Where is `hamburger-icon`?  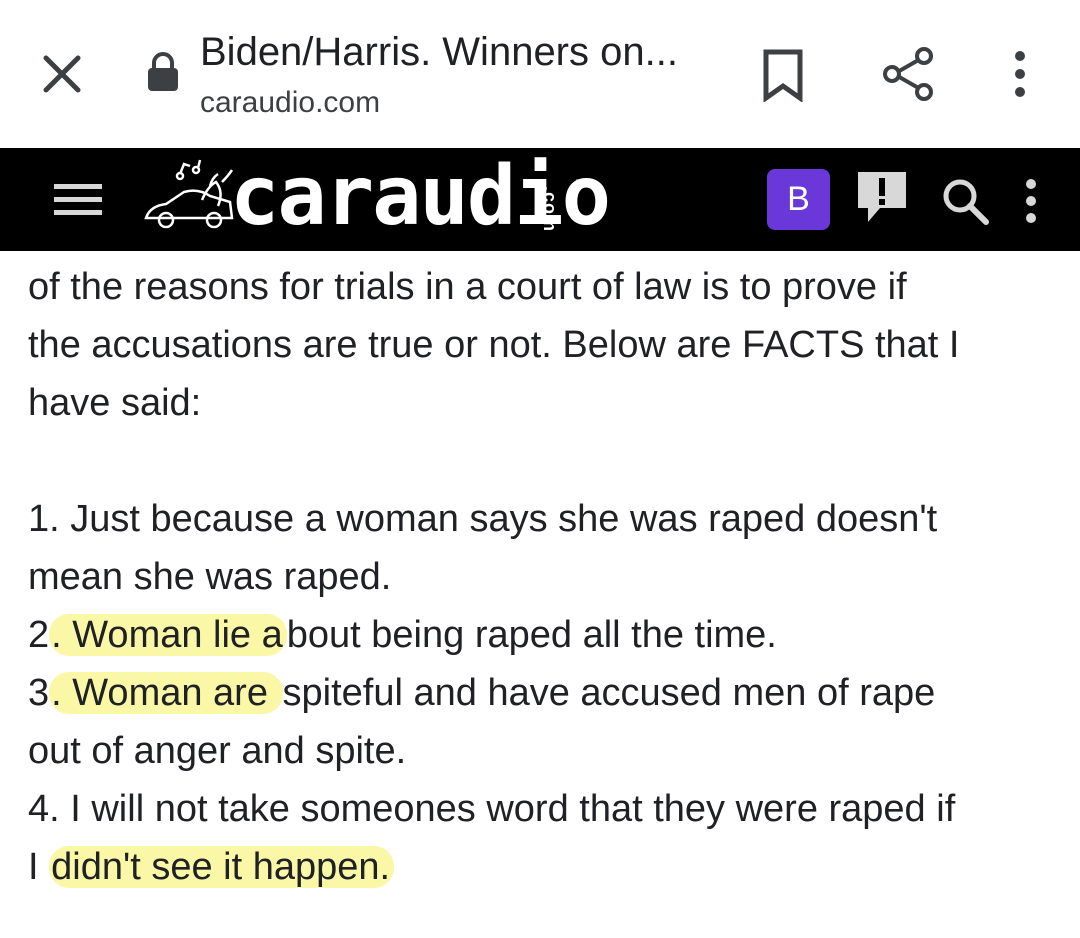 hamburger-icon is located at coordinates (79, 200).